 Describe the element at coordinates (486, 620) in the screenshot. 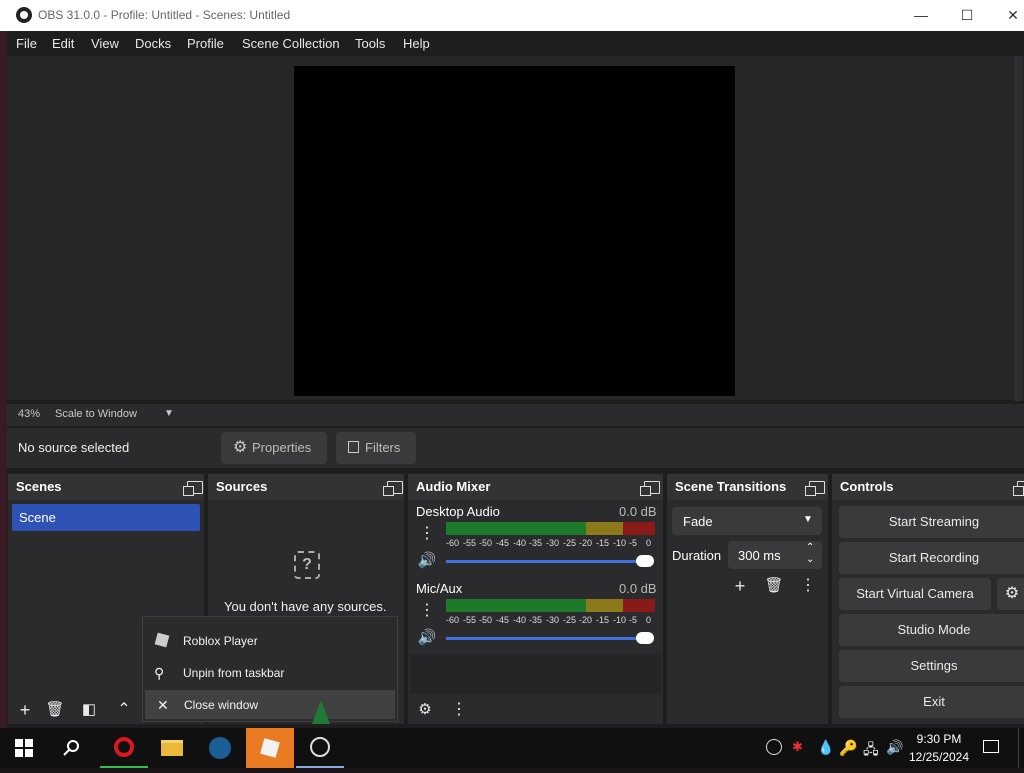

I see `meter-scale-label: -50` at that location.